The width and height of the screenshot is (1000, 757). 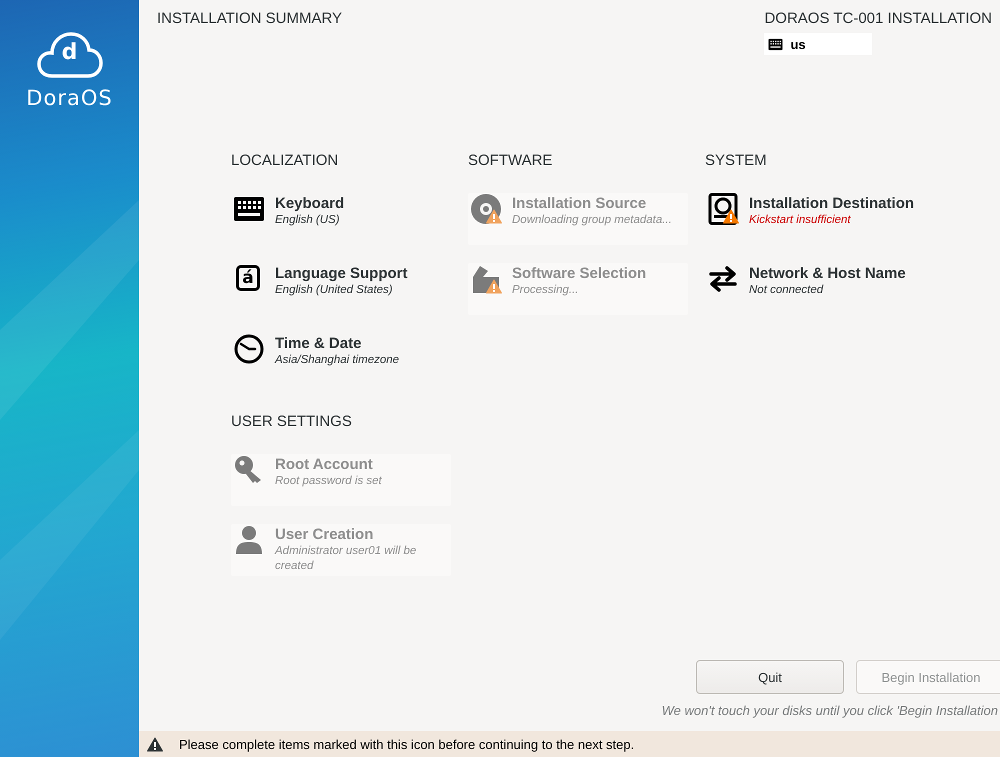 What do you see at coordinates (406, 744) in the screenshot?
I see `warning-message: Please complete items marked with this icon before continuing to the next step.` at bounding box center [406, 744].